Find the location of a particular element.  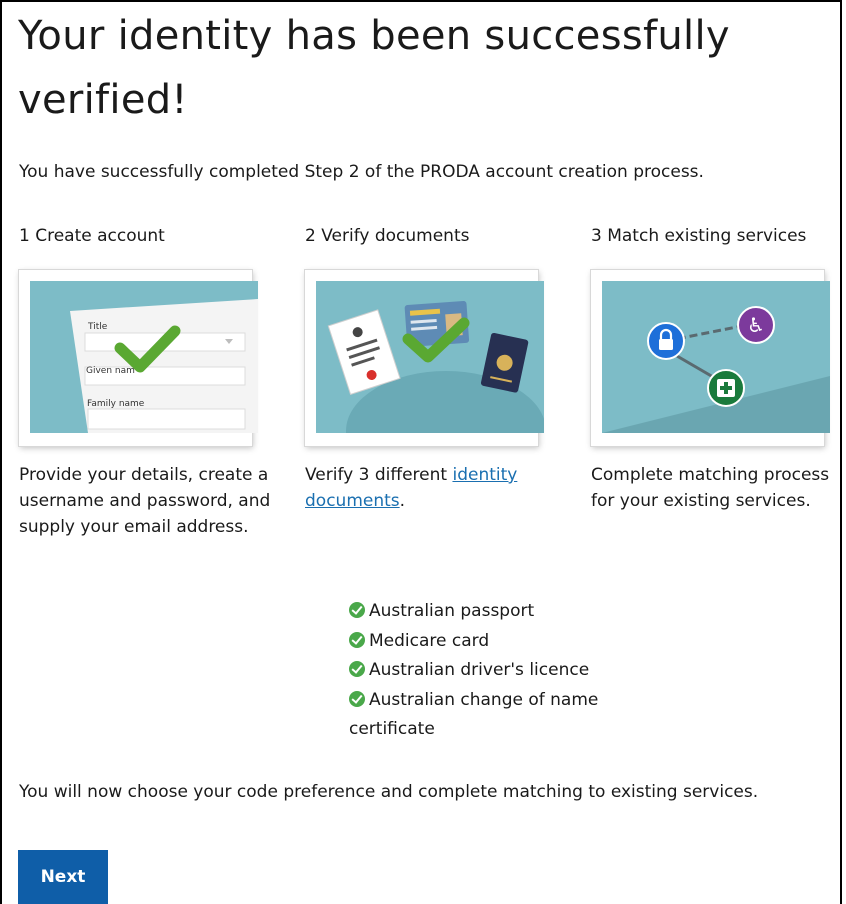

list-item: Medicare card is located at coordinates (499, 642).